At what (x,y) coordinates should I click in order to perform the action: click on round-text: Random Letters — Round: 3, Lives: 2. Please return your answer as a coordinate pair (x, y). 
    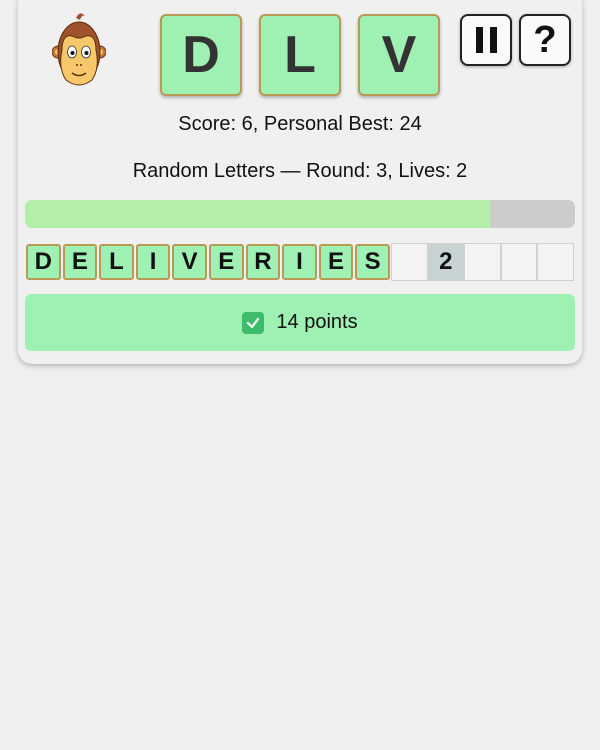
    Looking at the image, I should click on (300, 171).